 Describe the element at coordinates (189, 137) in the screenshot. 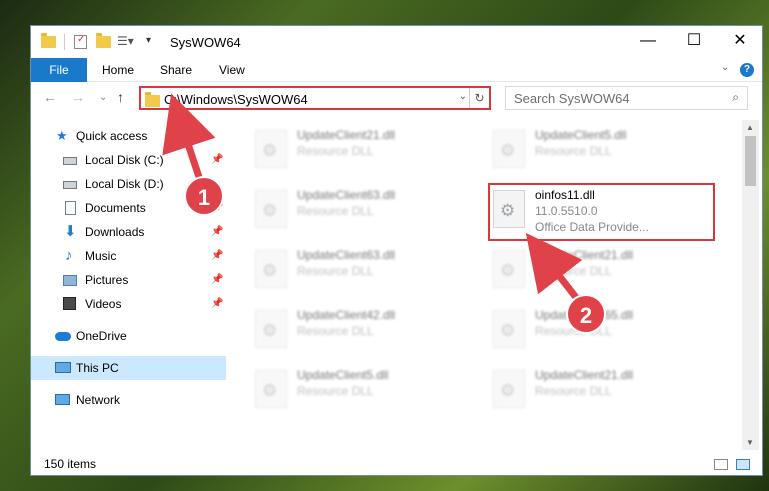

I see `arrow-to-address-bar` at that location.